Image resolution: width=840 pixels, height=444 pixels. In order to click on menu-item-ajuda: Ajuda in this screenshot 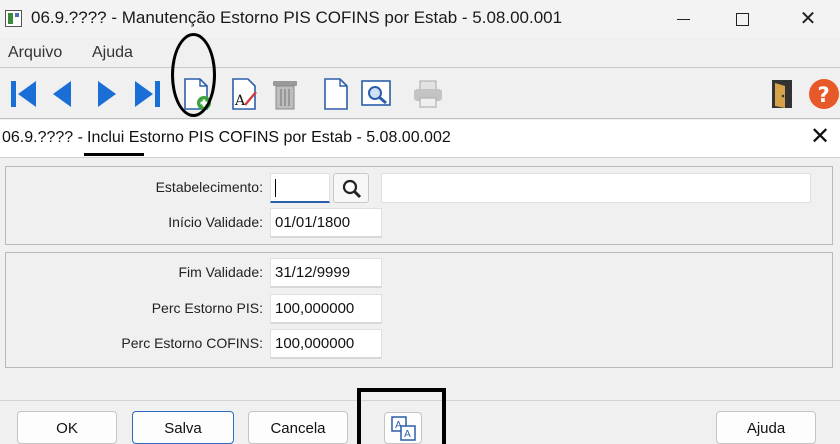, I will do `click(112, 53)`.